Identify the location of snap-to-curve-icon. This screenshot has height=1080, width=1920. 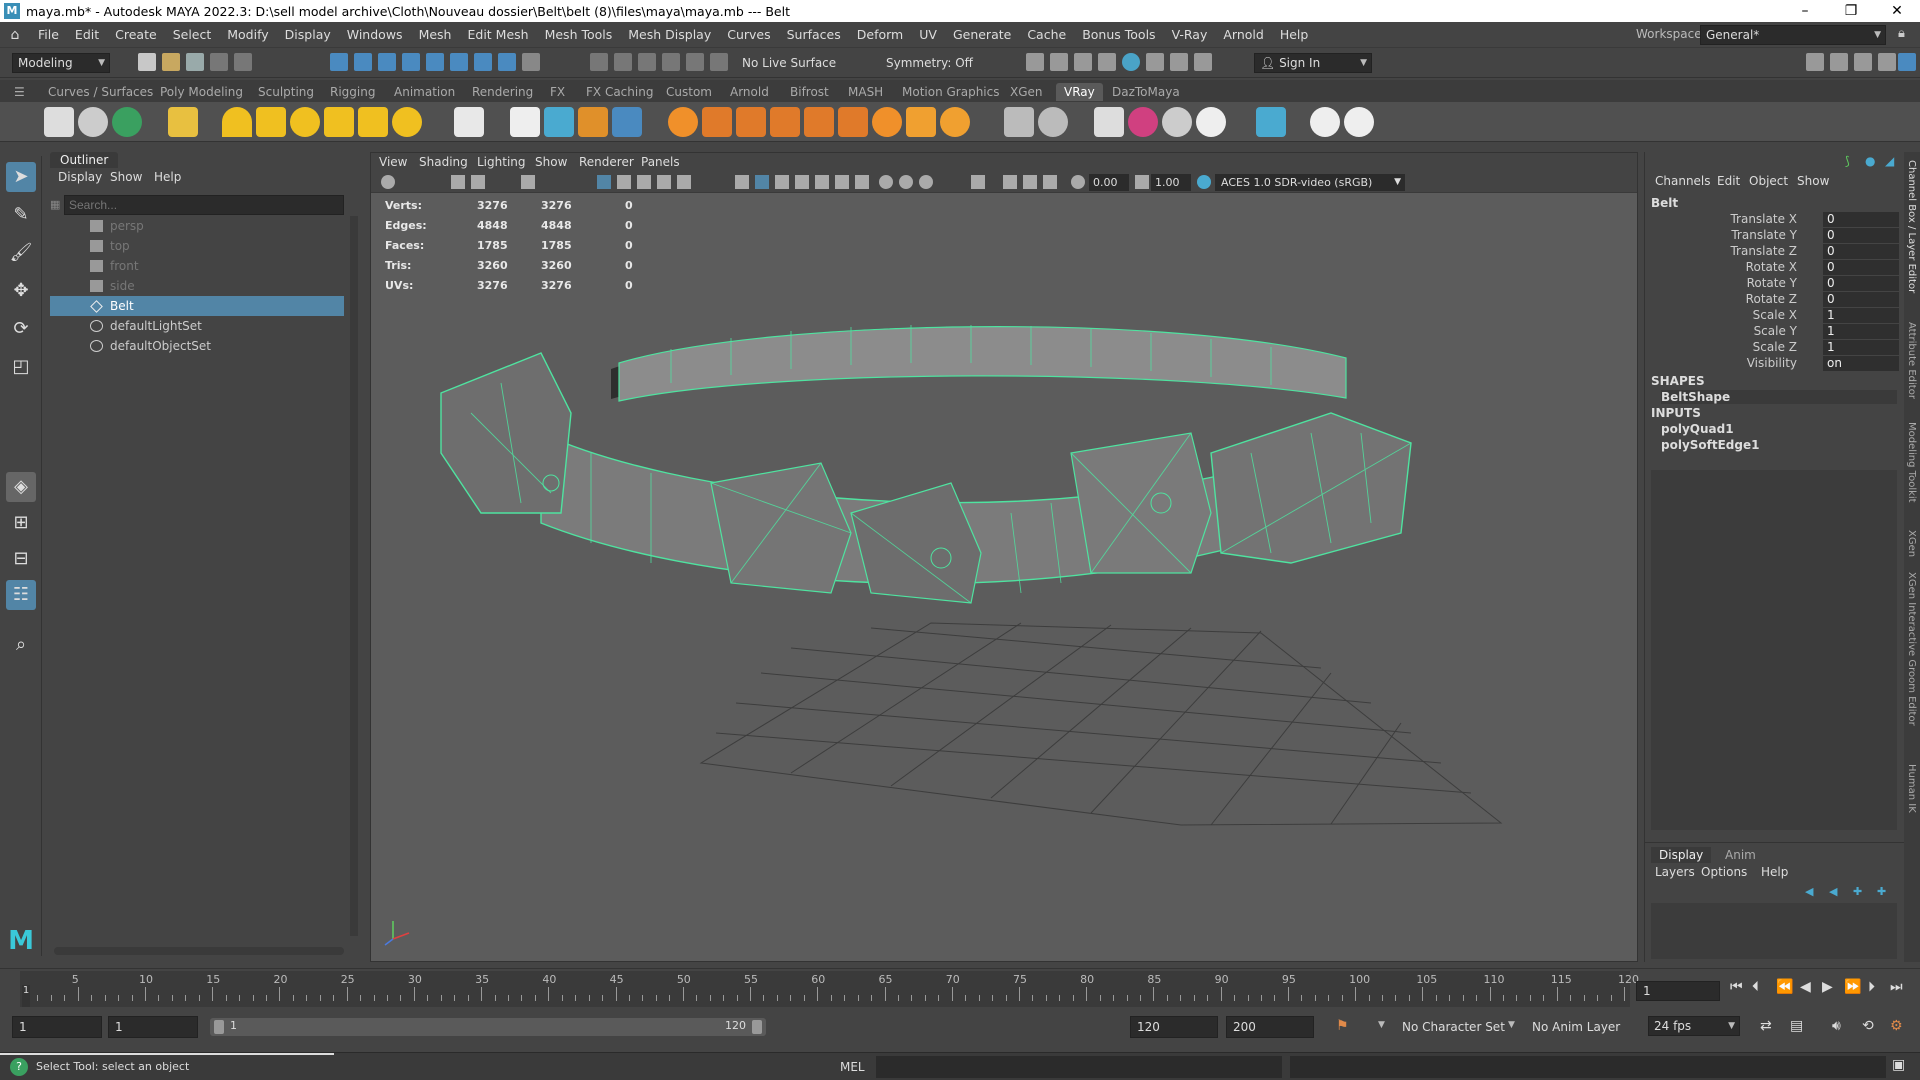
(623, 62).